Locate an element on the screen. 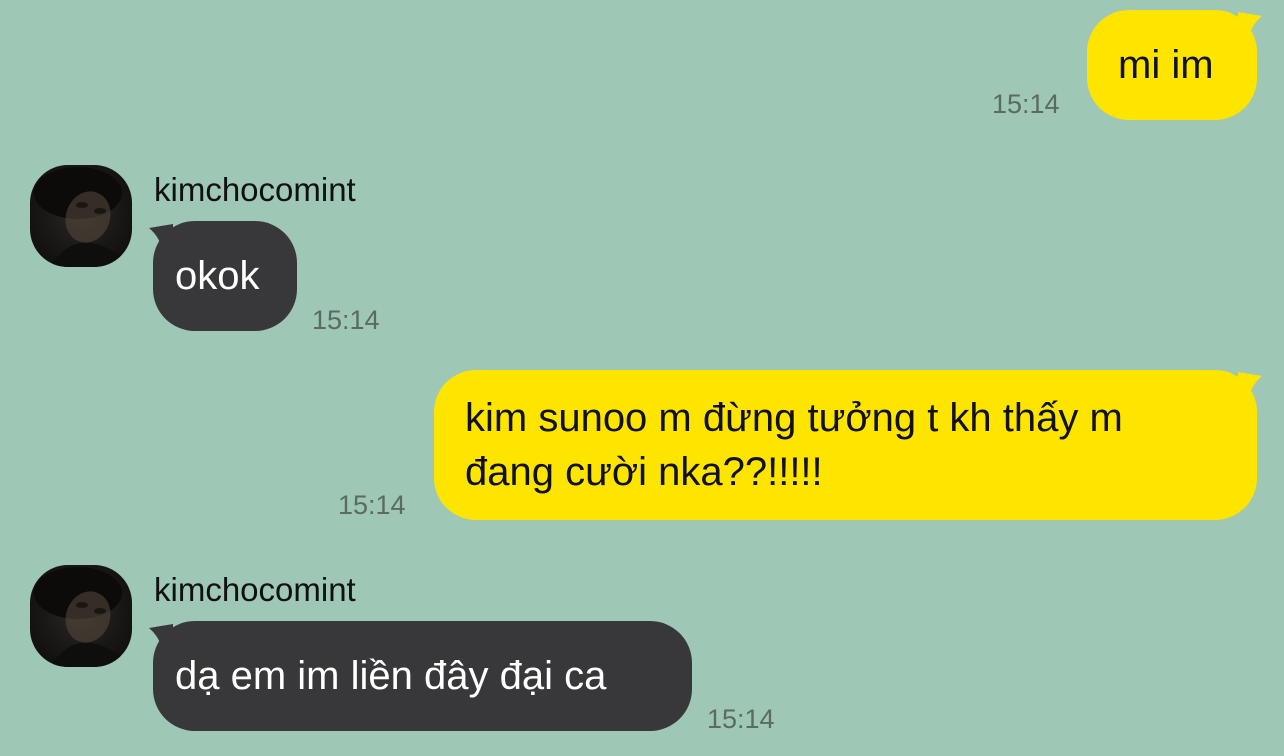  message-text: okok is located at coordinates (217, 276).